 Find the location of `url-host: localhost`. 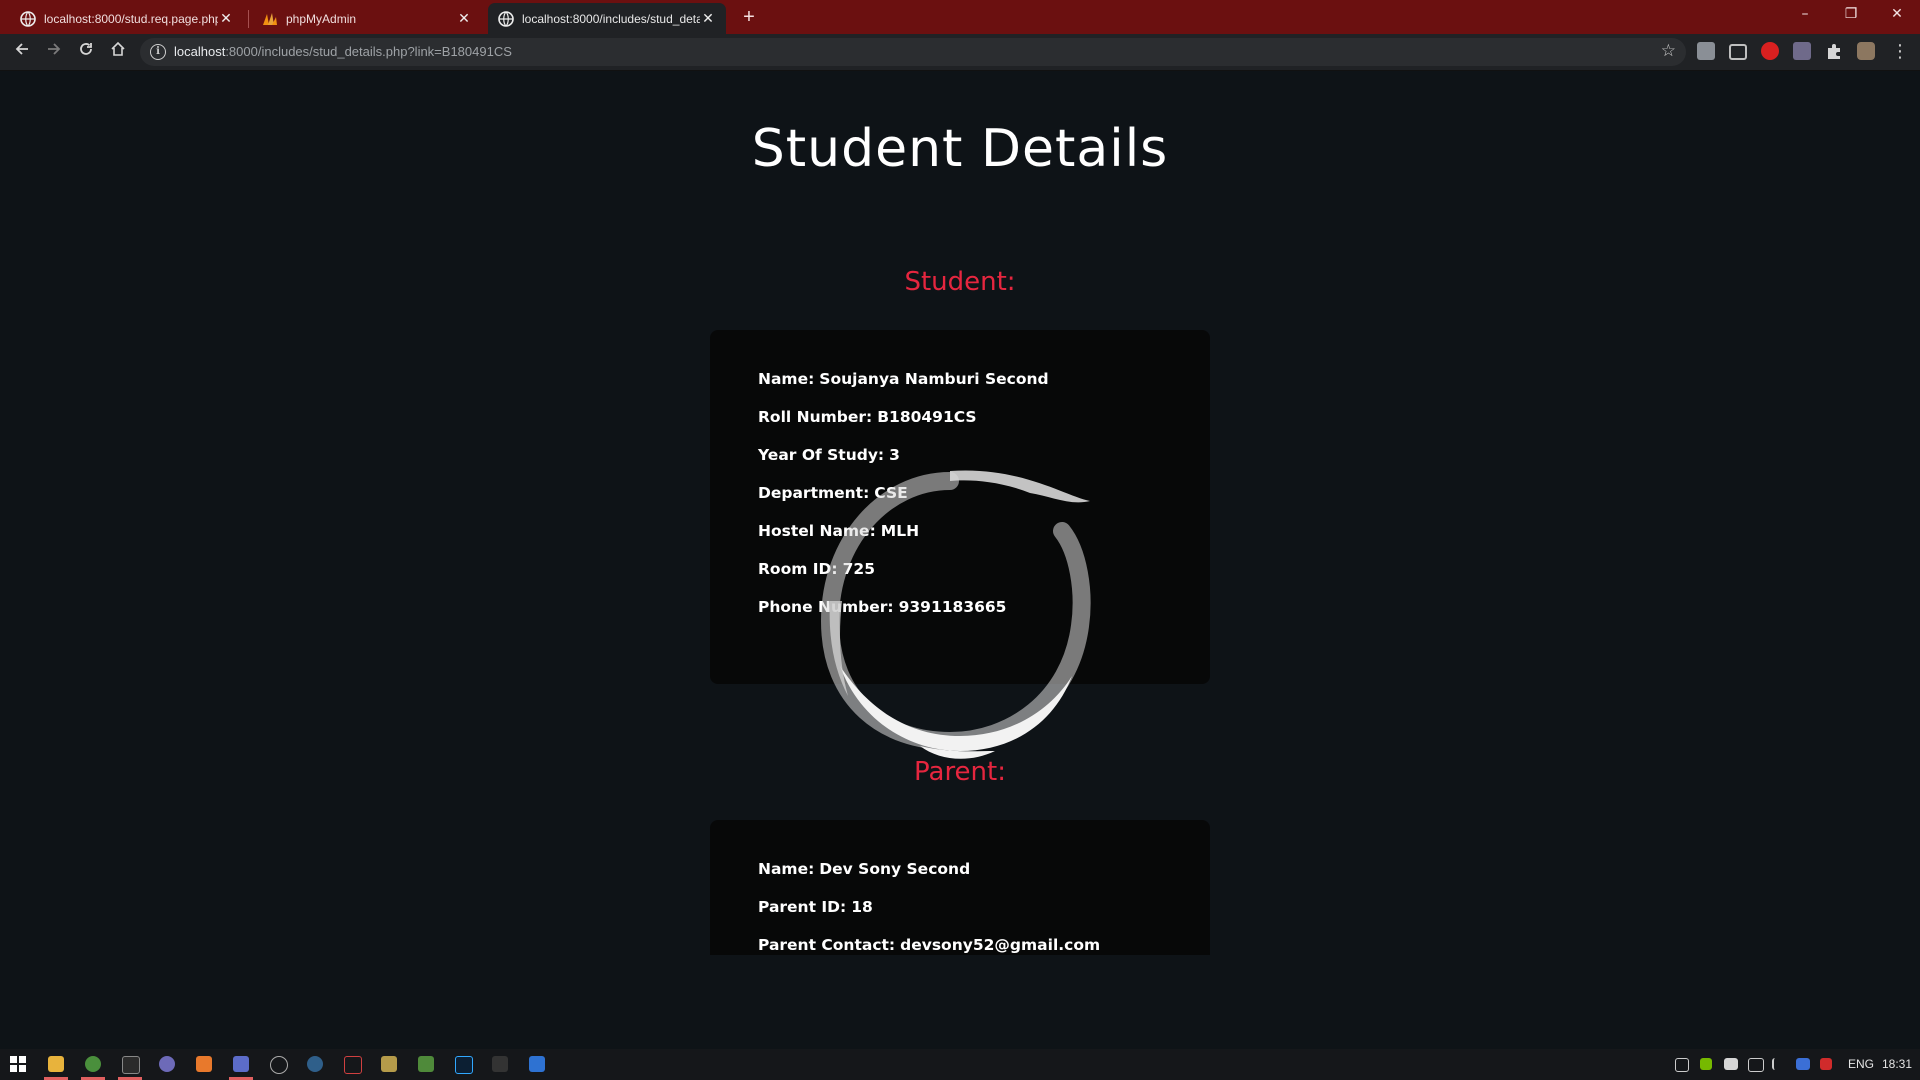

url-host: localhost is located at coordinates (200, 51).